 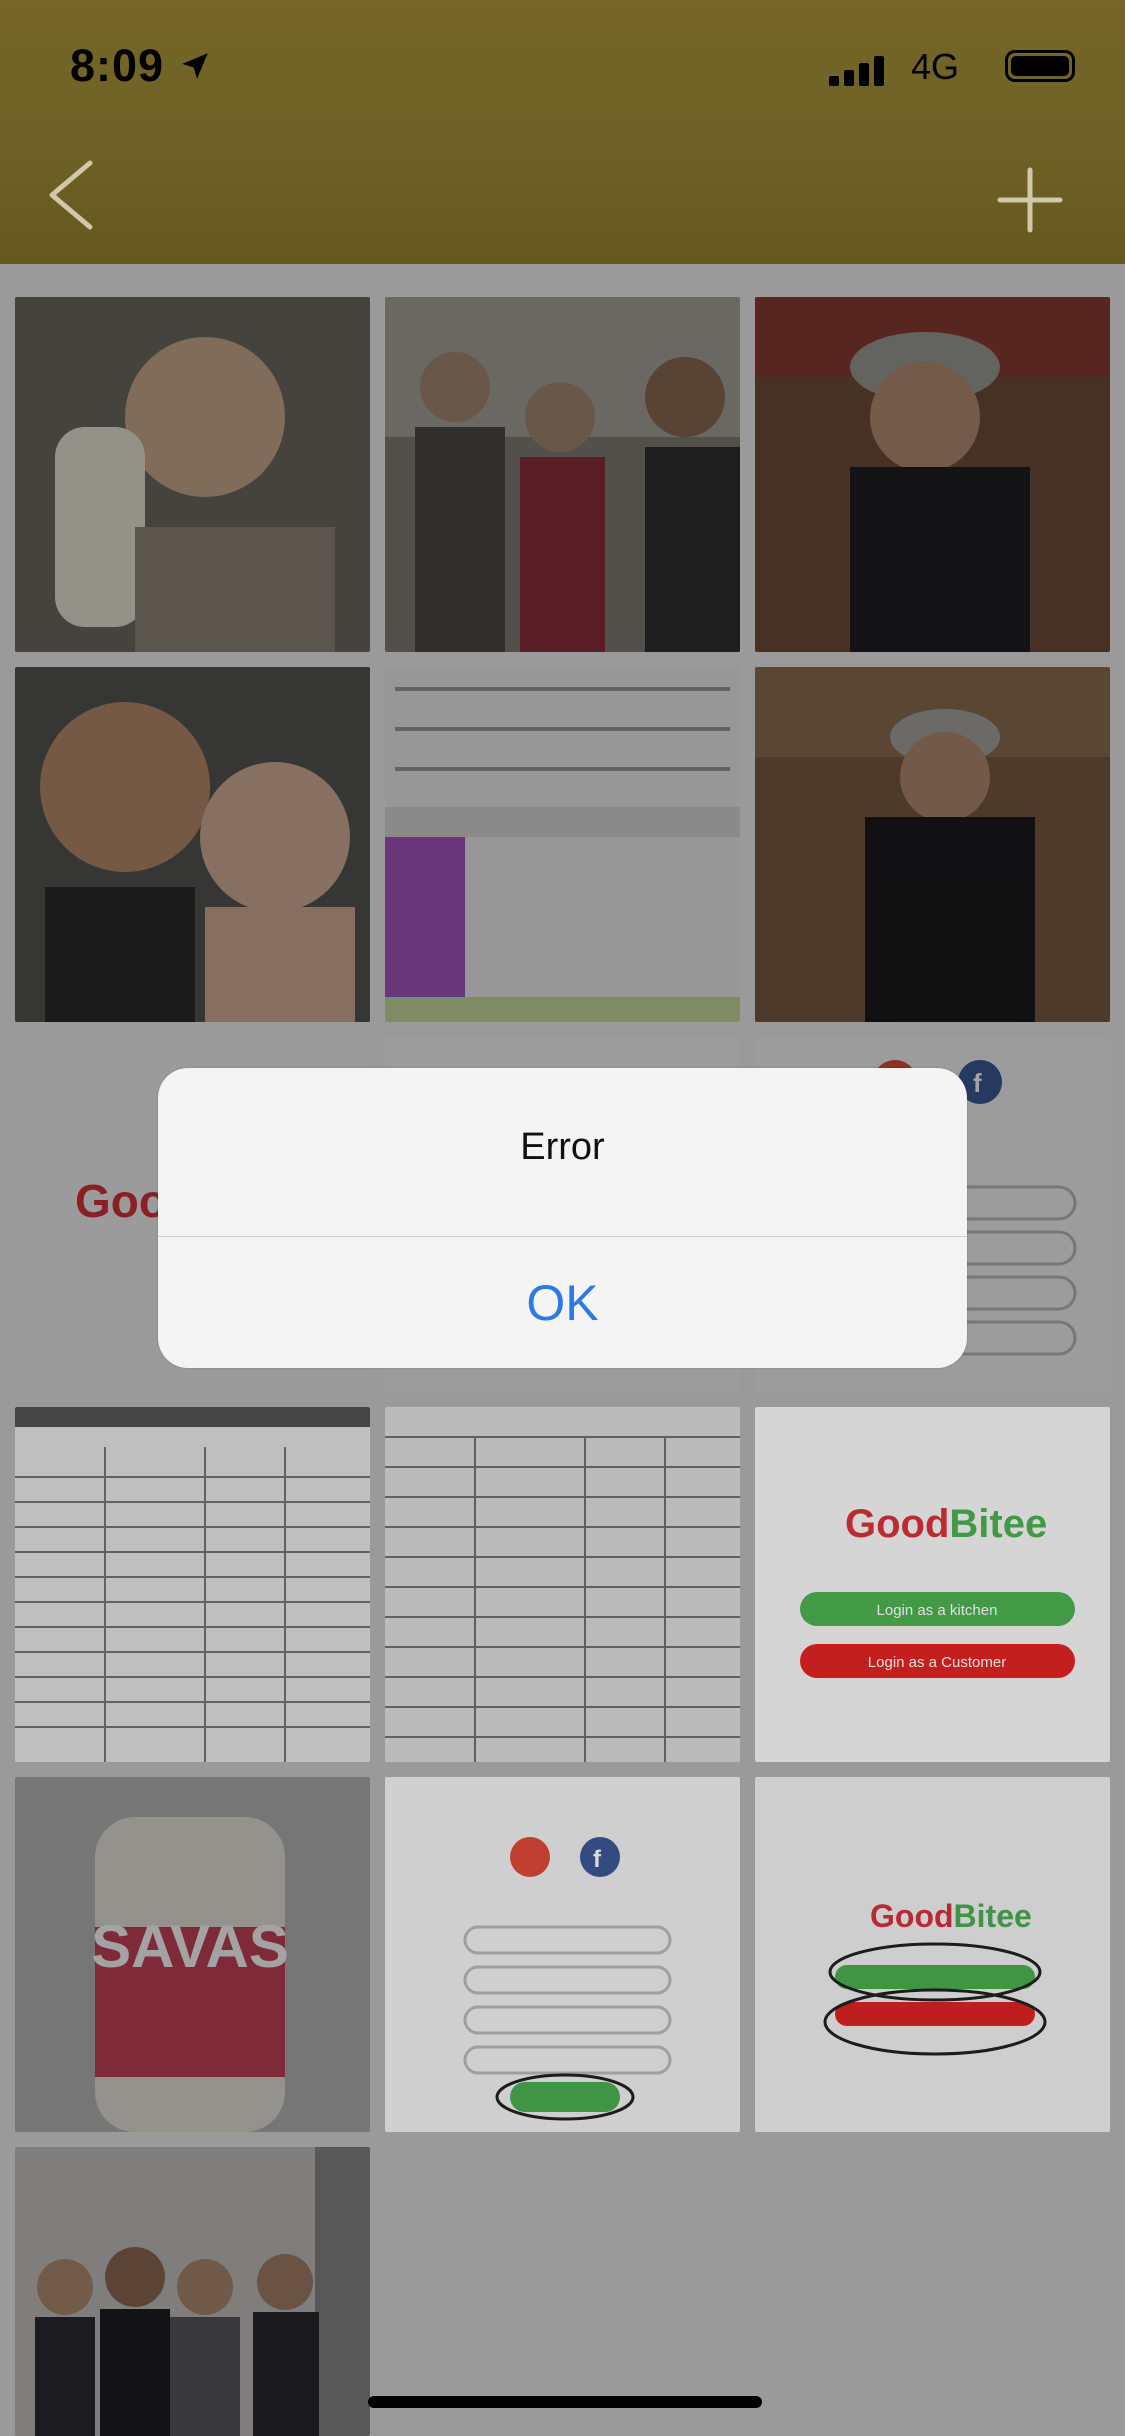 I want to click on handwritten-sheet-photo, so click(x=192, y=1584).